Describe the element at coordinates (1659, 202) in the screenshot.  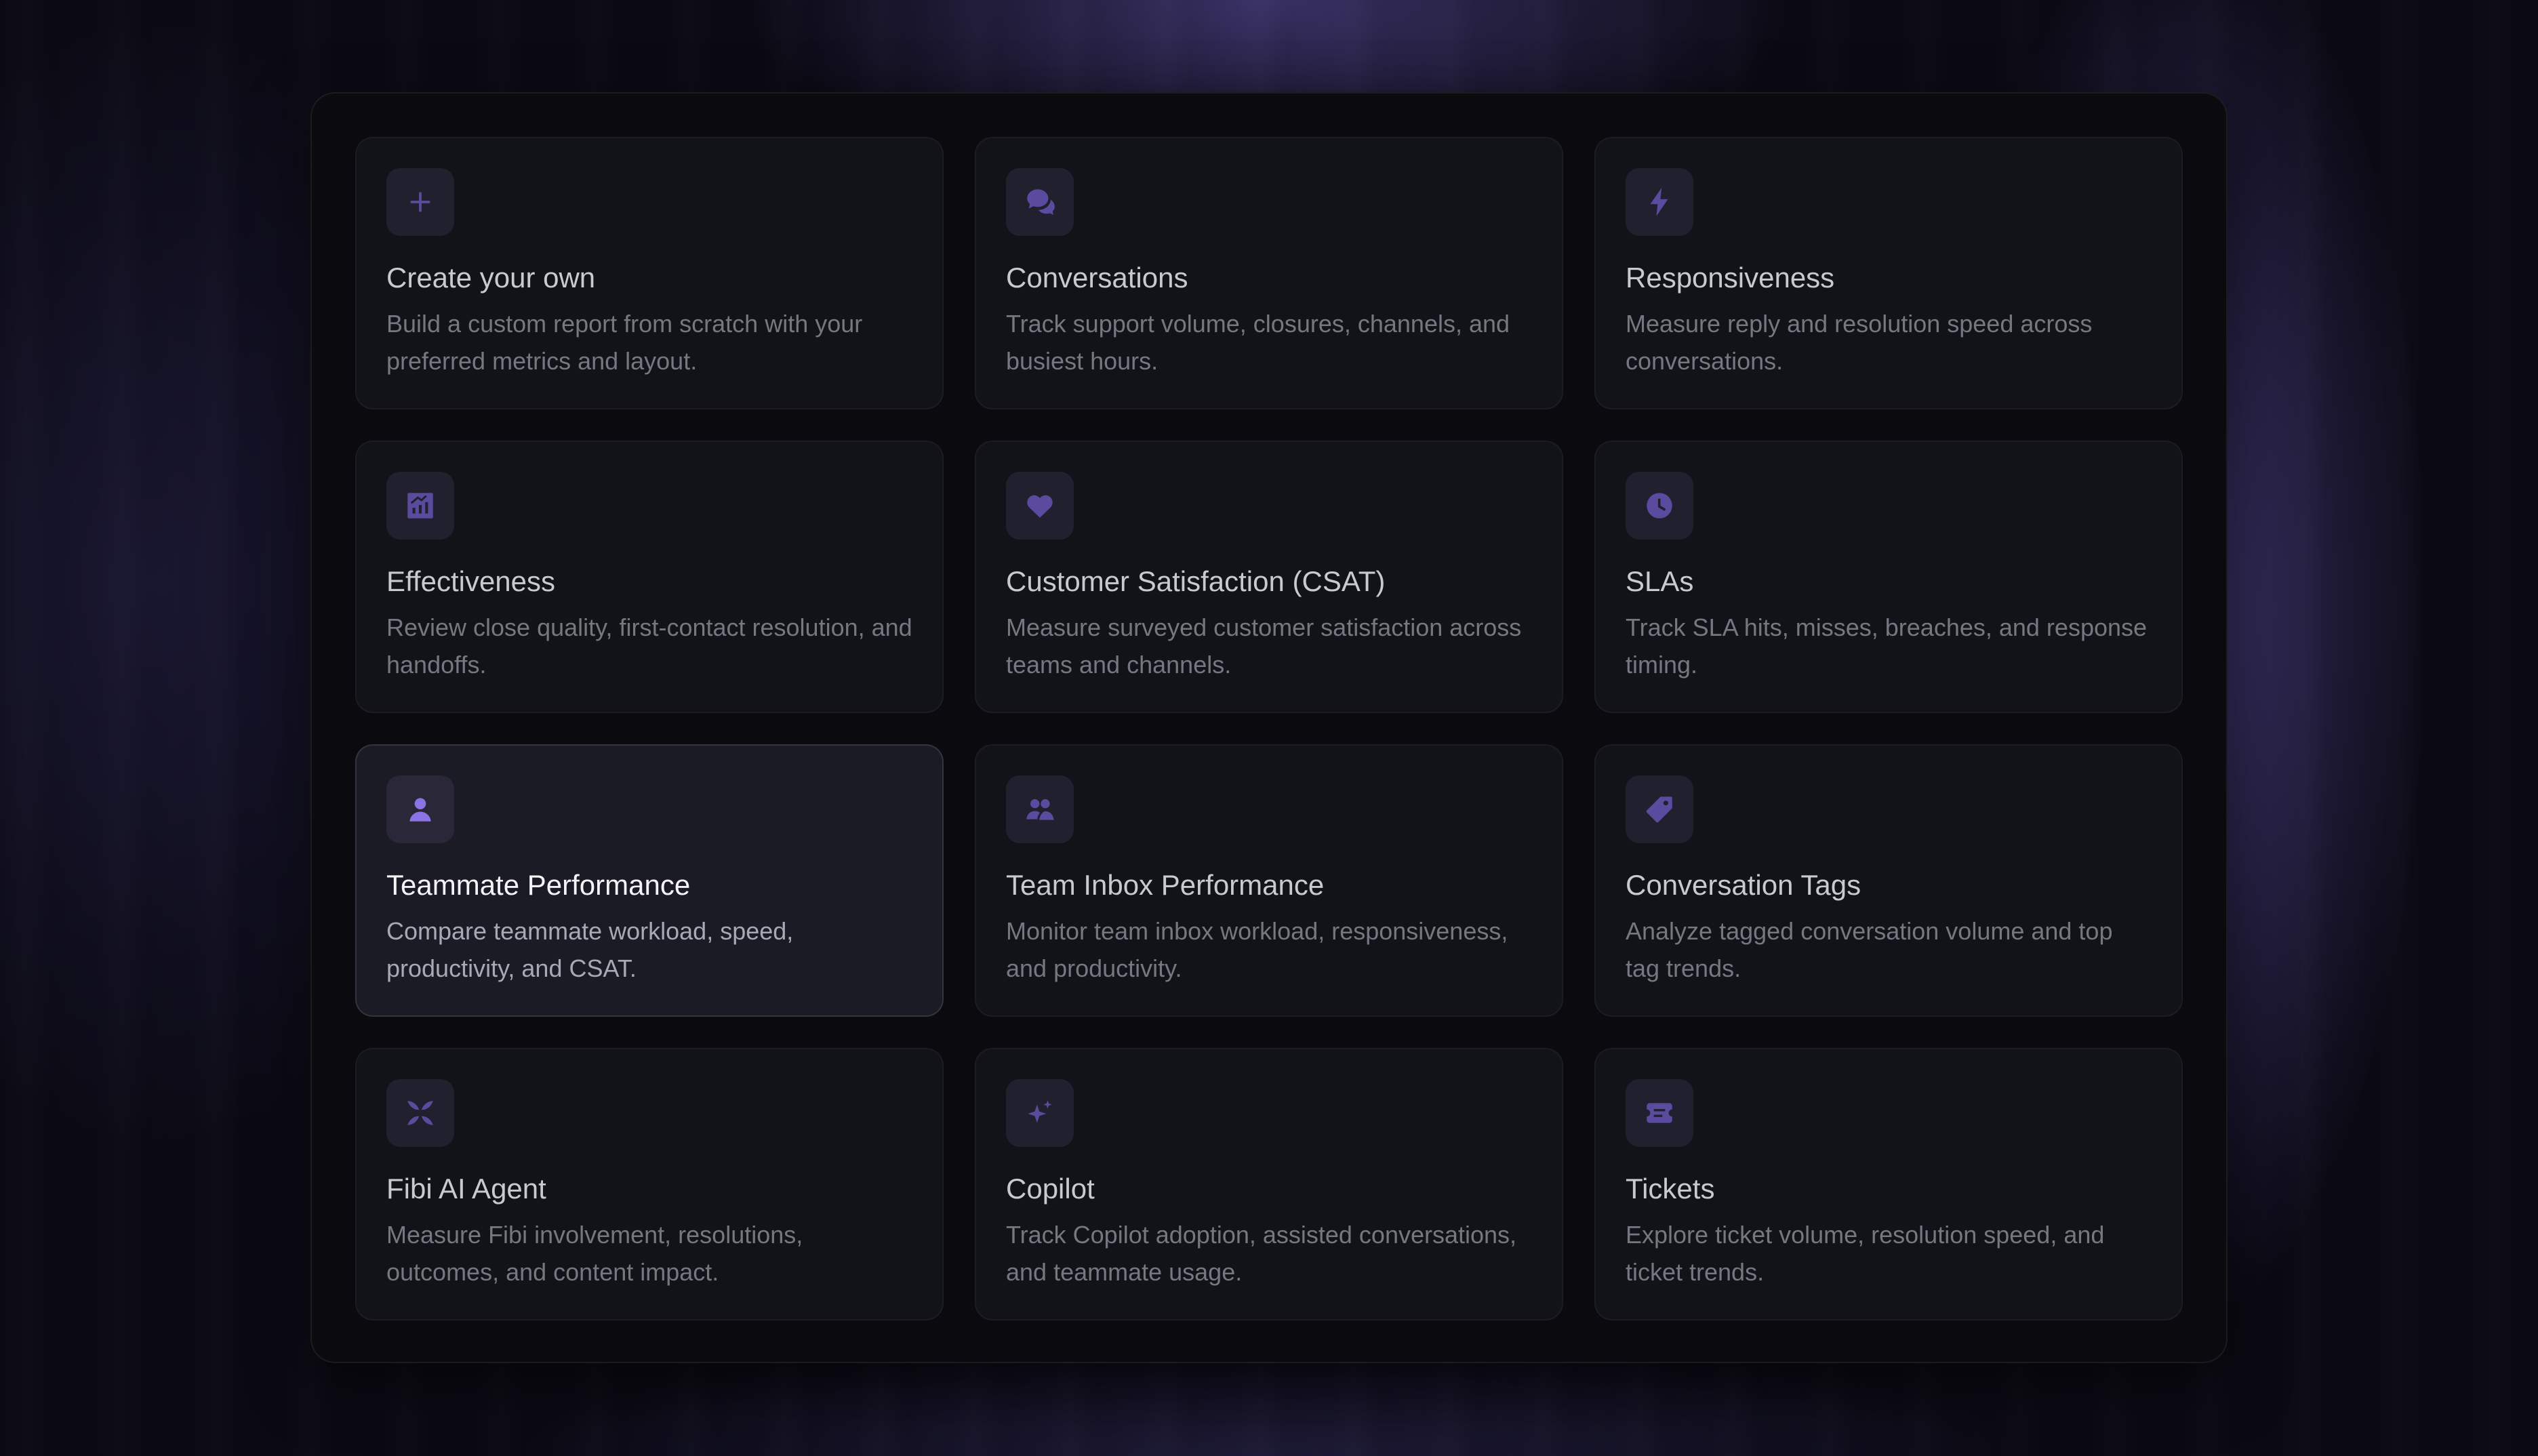
I see `lightning-bolt-icon` at that location.